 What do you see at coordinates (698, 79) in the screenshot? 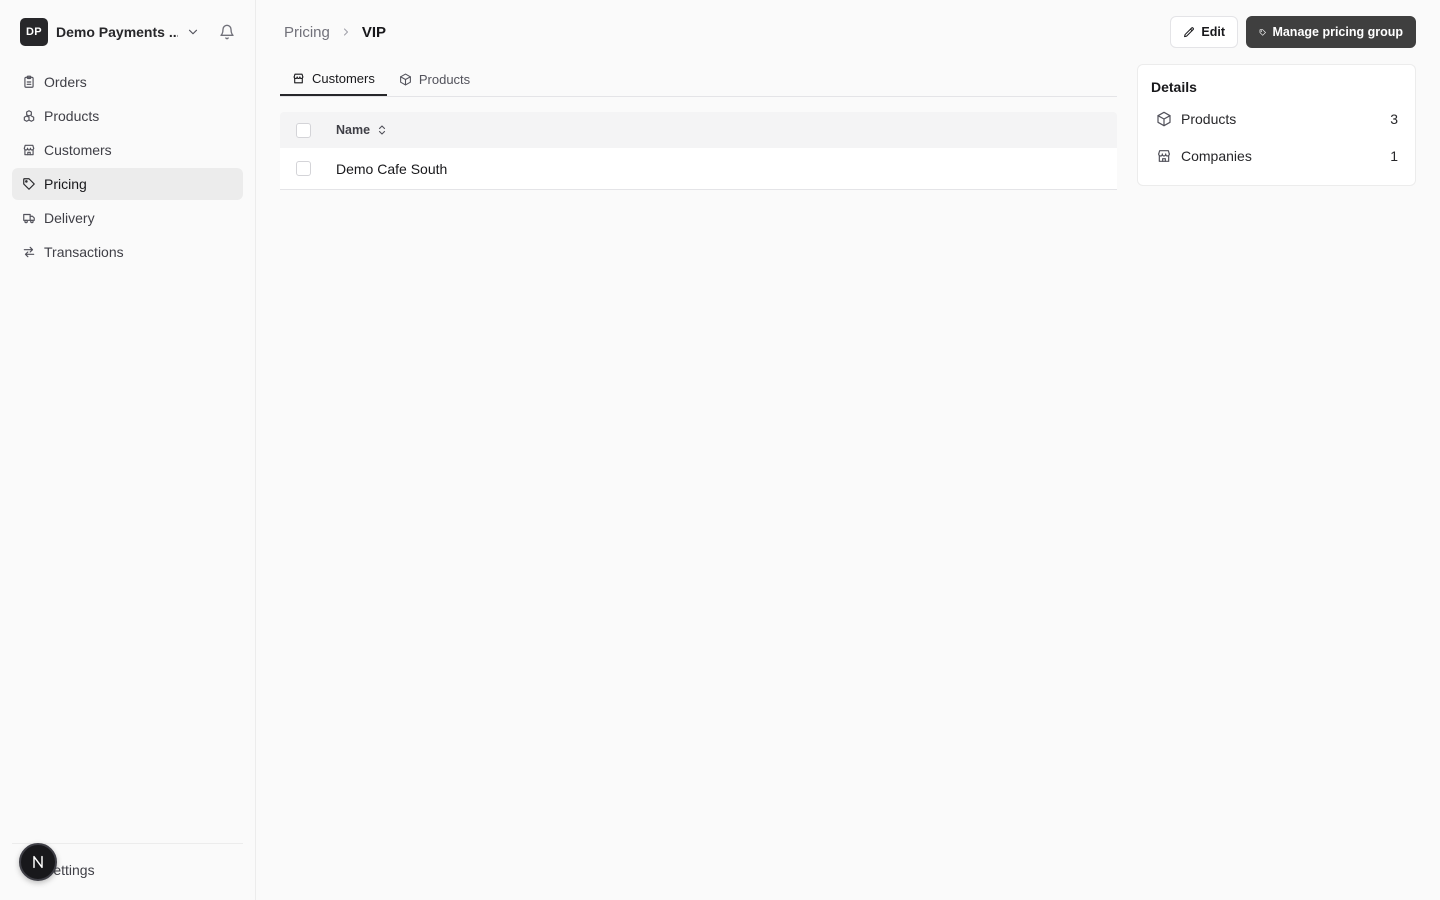
I see `tab-bar: Customers Products` at bounding box center [698, 79].